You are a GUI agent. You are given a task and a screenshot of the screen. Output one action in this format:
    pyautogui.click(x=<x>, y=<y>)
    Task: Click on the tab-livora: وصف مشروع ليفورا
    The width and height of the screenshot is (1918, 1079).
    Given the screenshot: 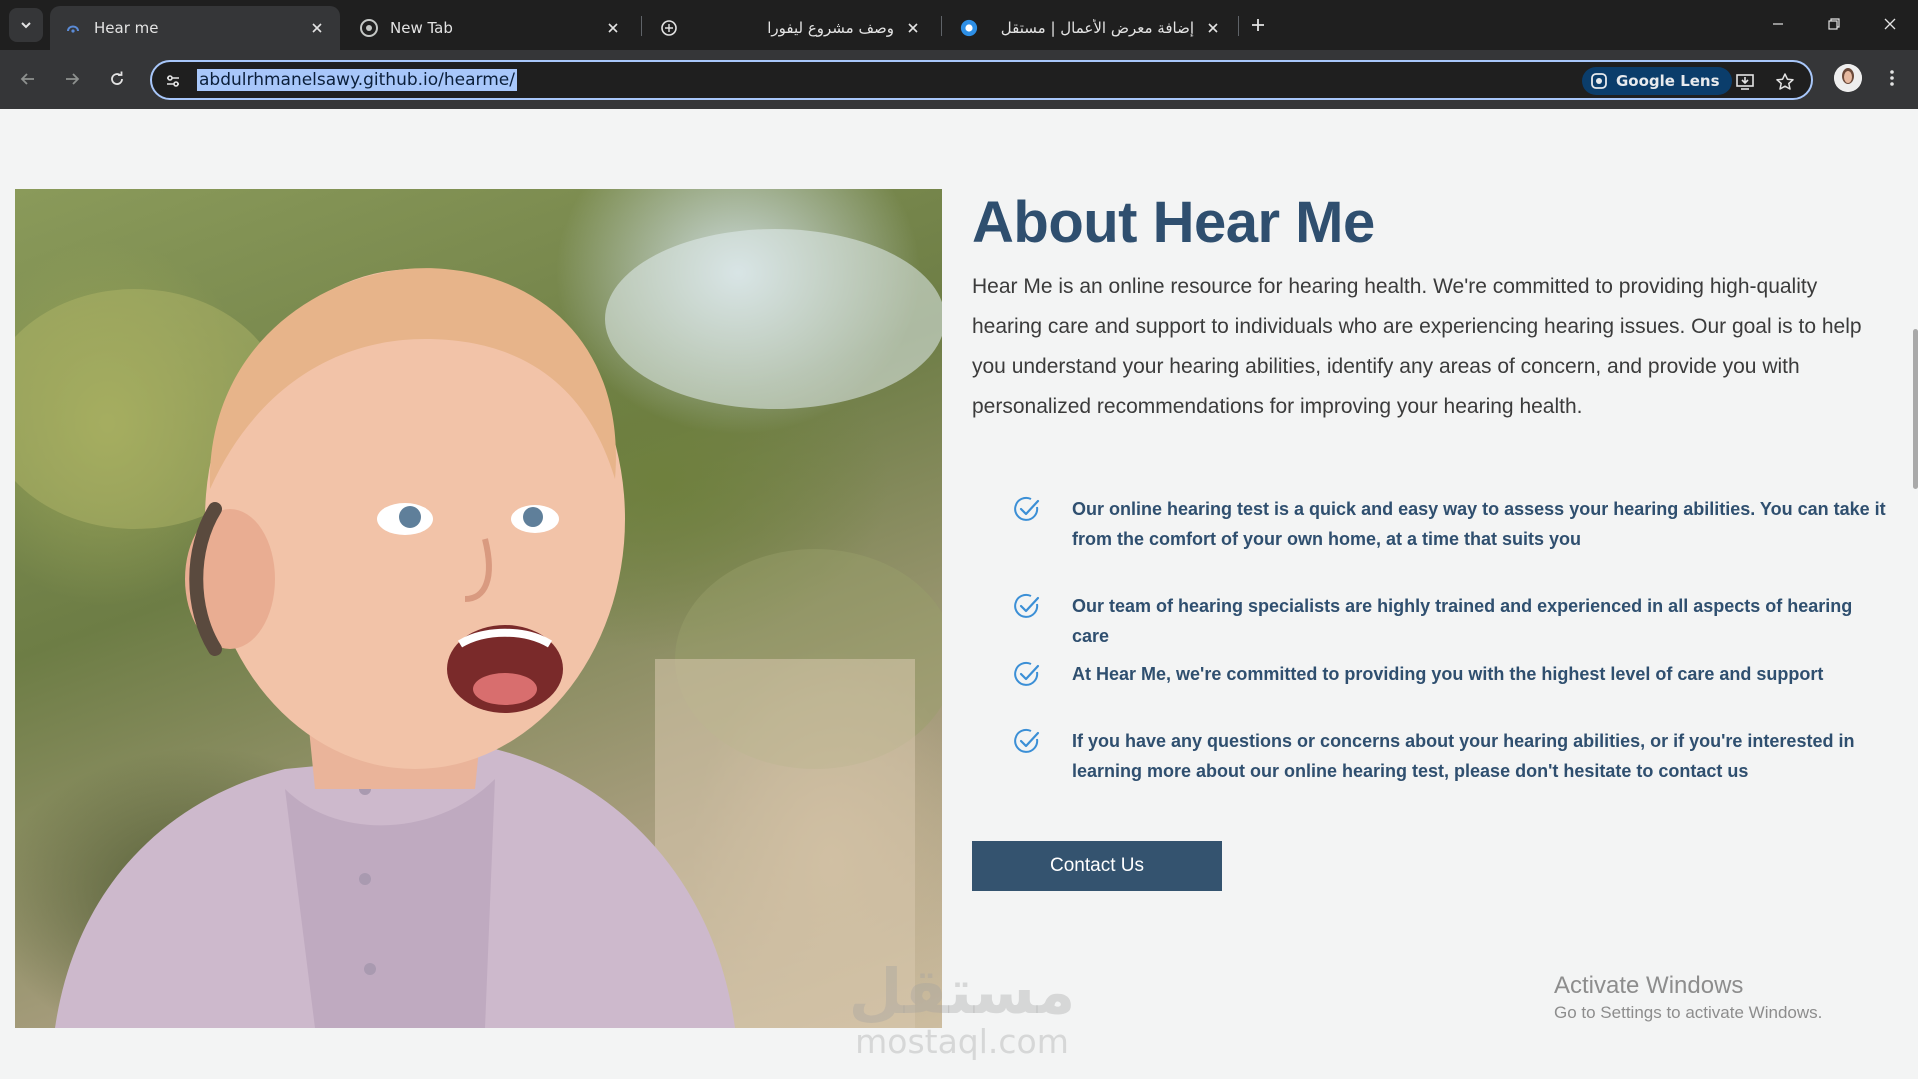 What is the action you would take?
    pyautogui.click(x=791, y=28)
    